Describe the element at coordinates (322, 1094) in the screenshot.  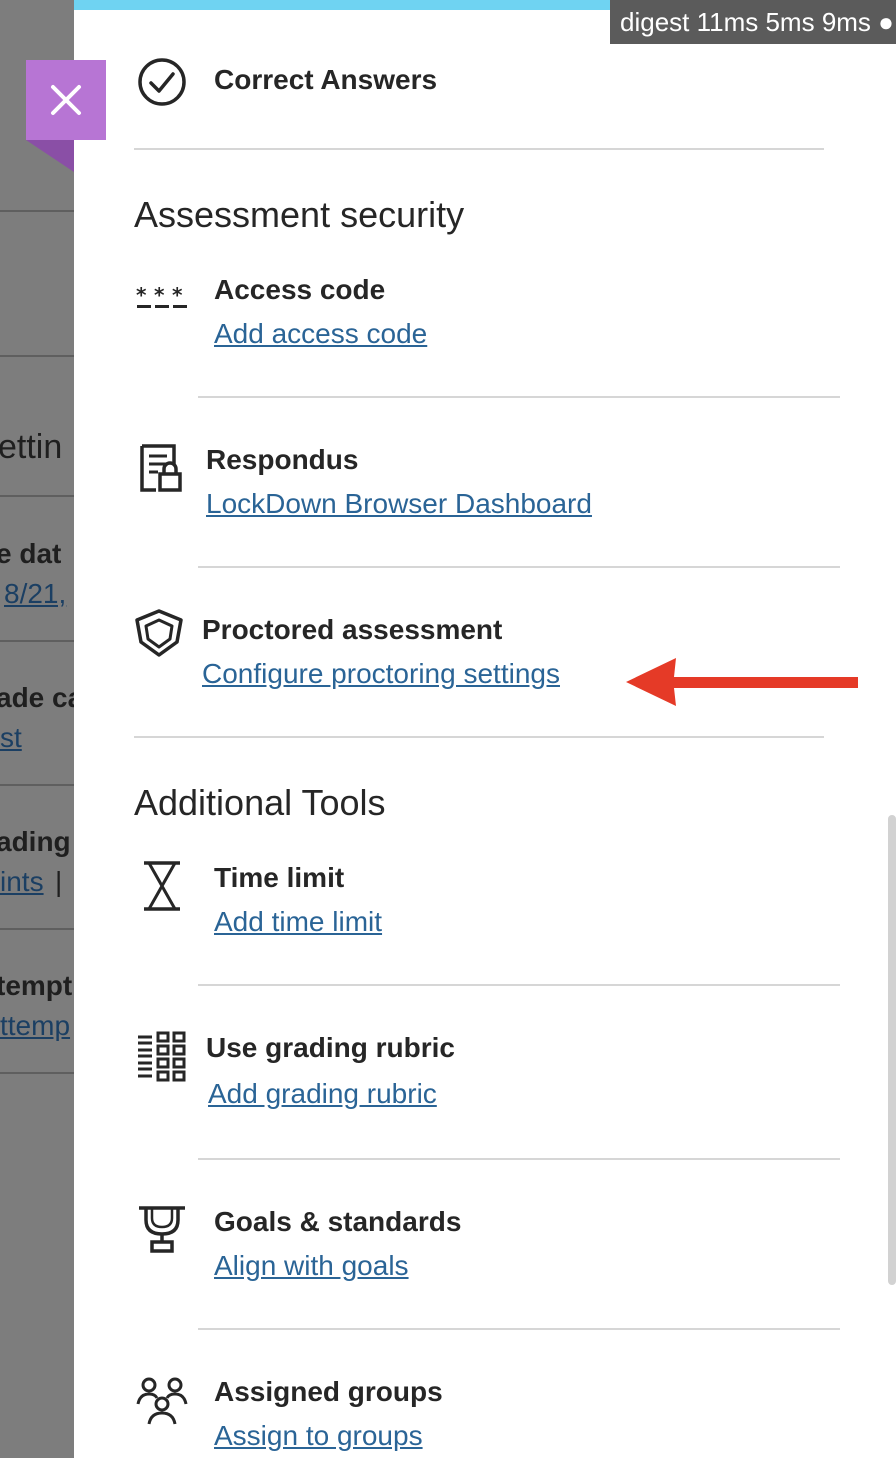
I see `add-grading-rubric-link: Add grading rubric` at that location.